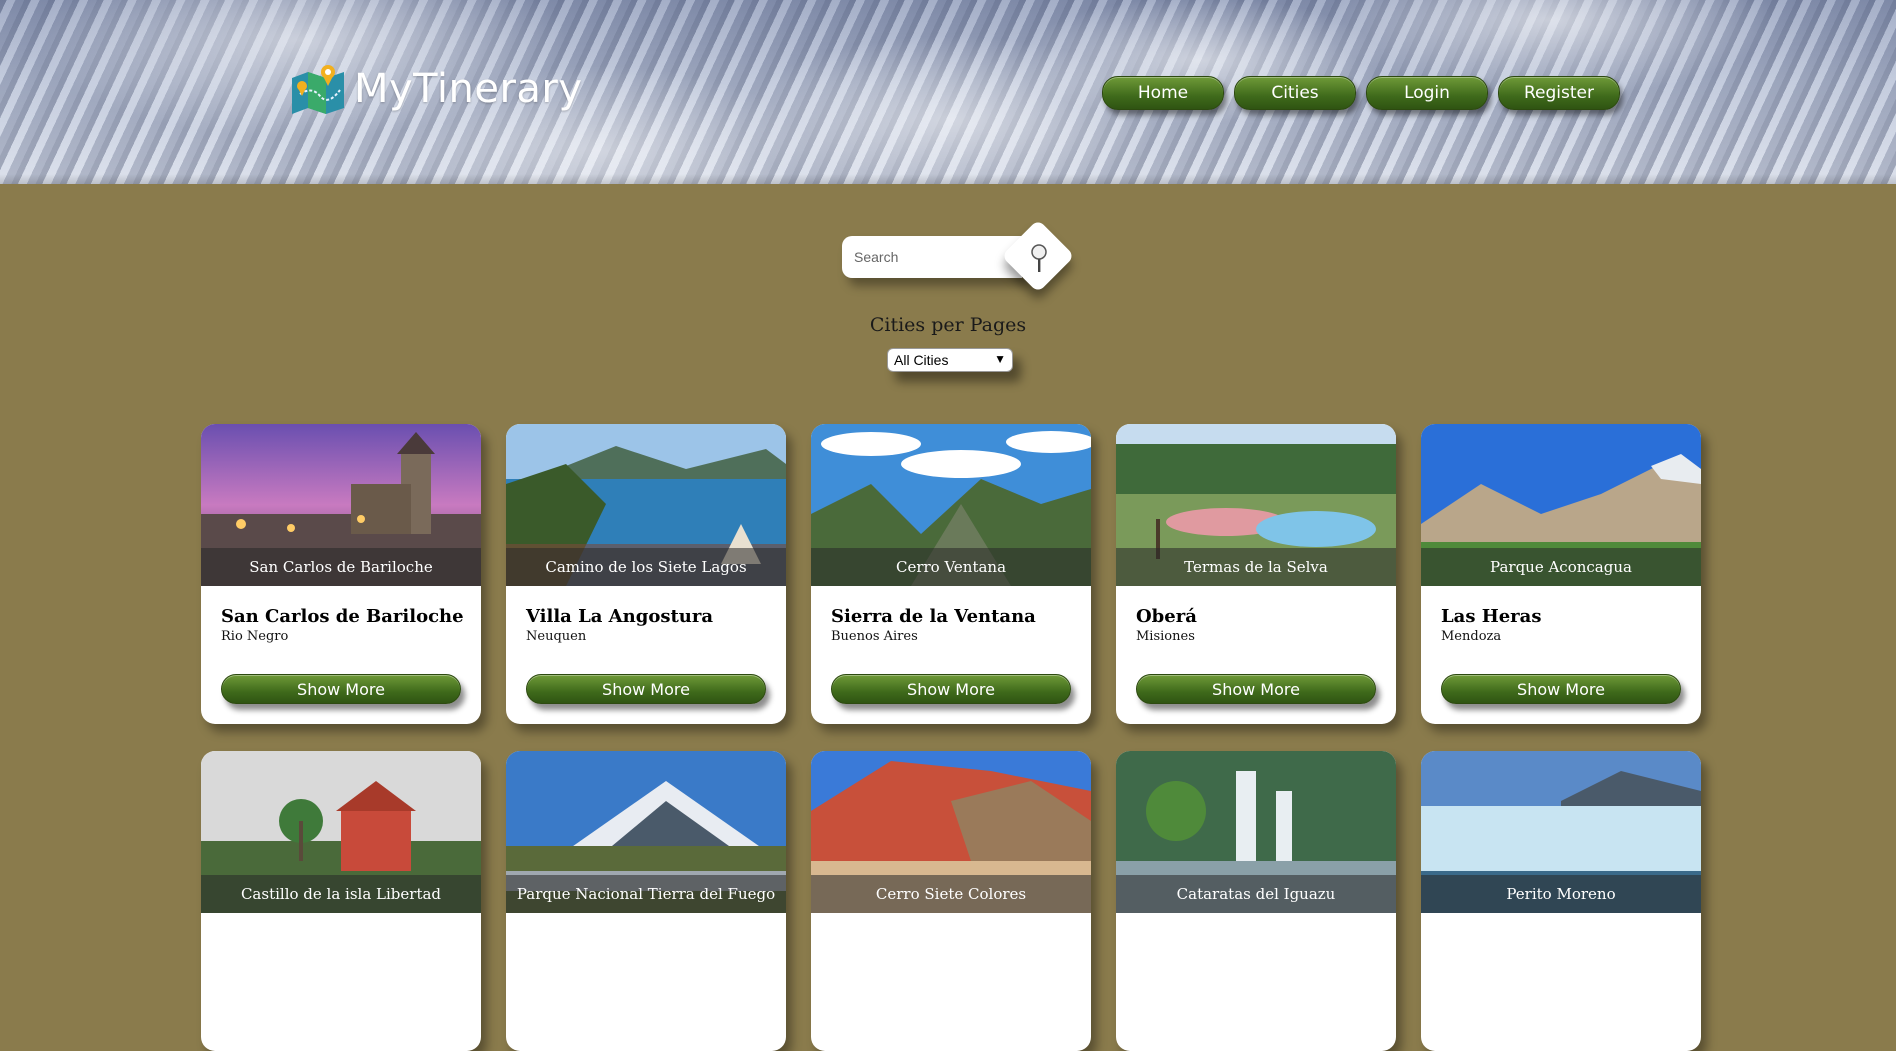  Describe the element at coordinates (933, 616) in the screenshot. I see `city-name: Sierra de la Ventana` at that location.